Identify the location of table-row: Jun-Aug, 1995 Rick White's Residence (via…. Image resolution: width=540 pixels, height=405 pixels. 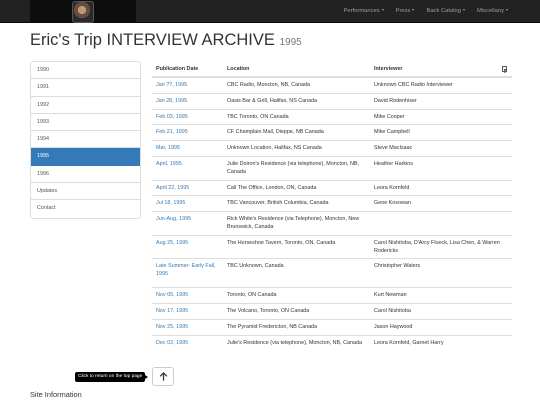
(332, 223).